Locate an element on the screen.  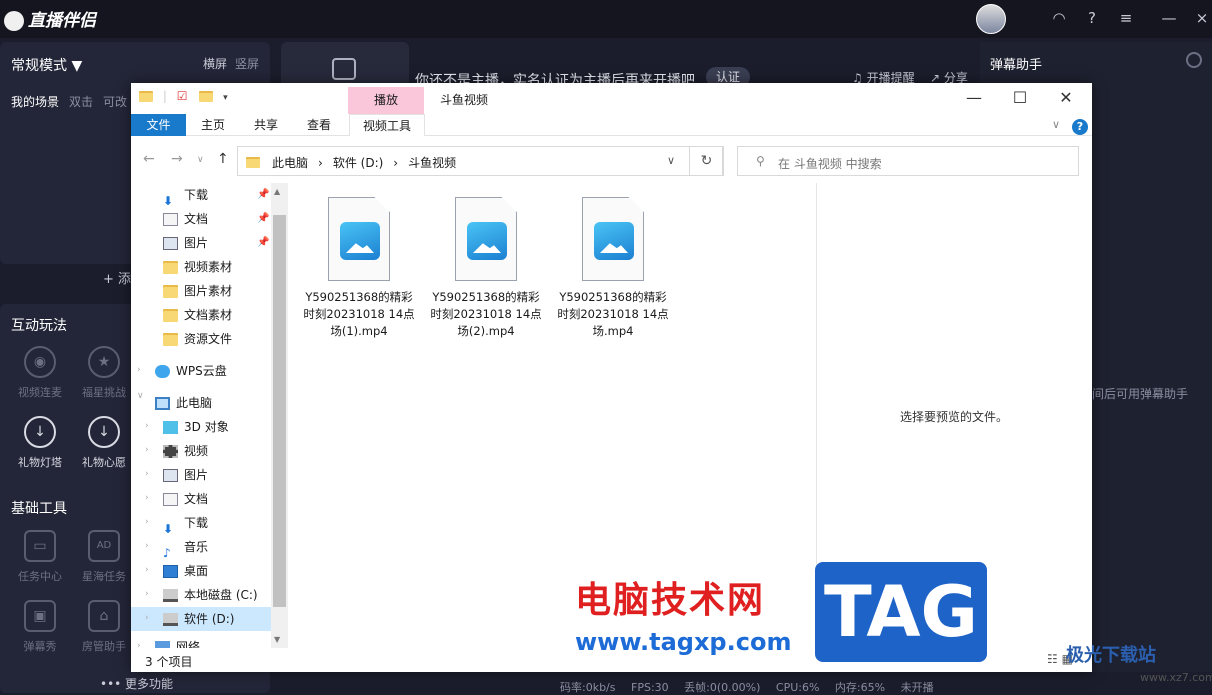
breadcrumb-item: 斗鱼视频 is located at coordinates (432, 163).